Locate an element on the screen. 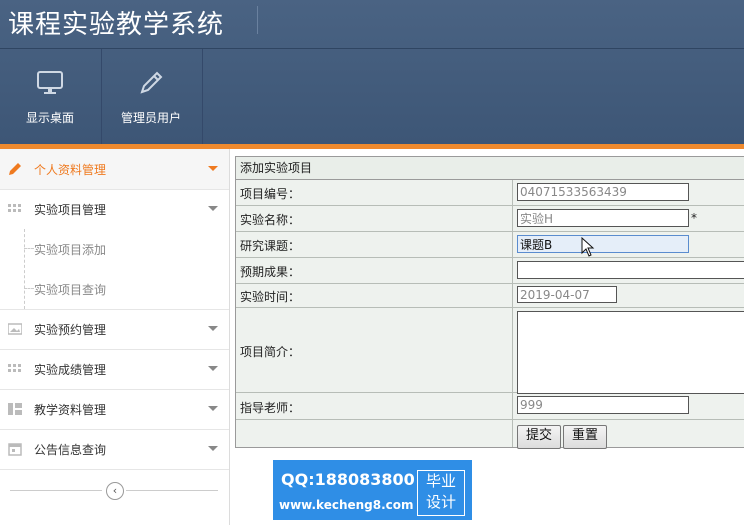 This screenshot has width=744, height=525. title-divider is located at coordinates (257, 20).